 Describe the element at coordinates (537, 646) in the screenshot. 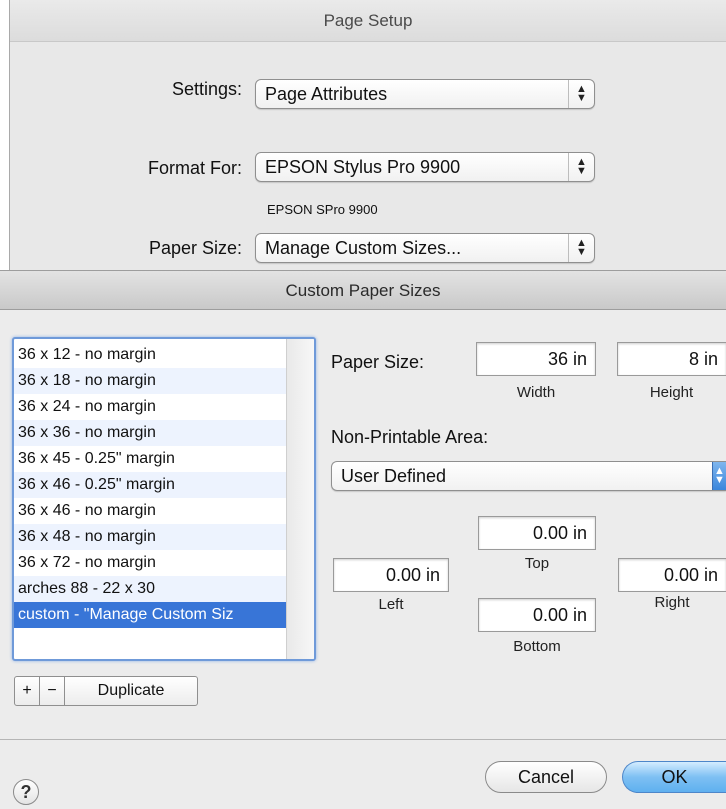

I see `bottom-caption: Bottom` at that location.